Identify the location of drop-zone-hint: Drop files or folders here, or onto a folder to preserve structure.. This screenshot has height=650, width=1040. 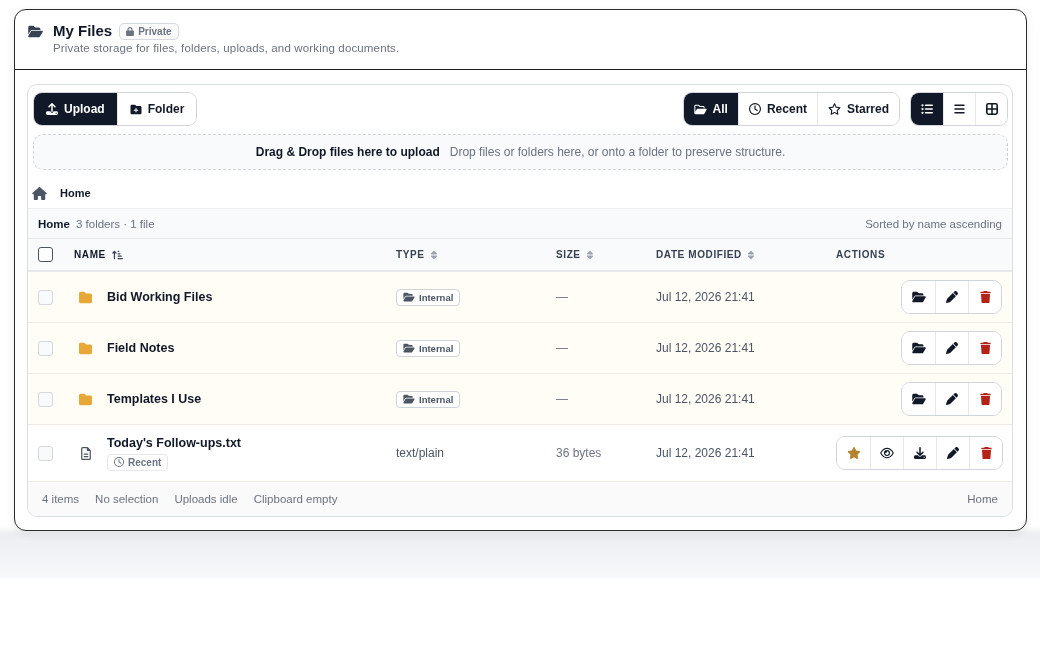
(617, 152).